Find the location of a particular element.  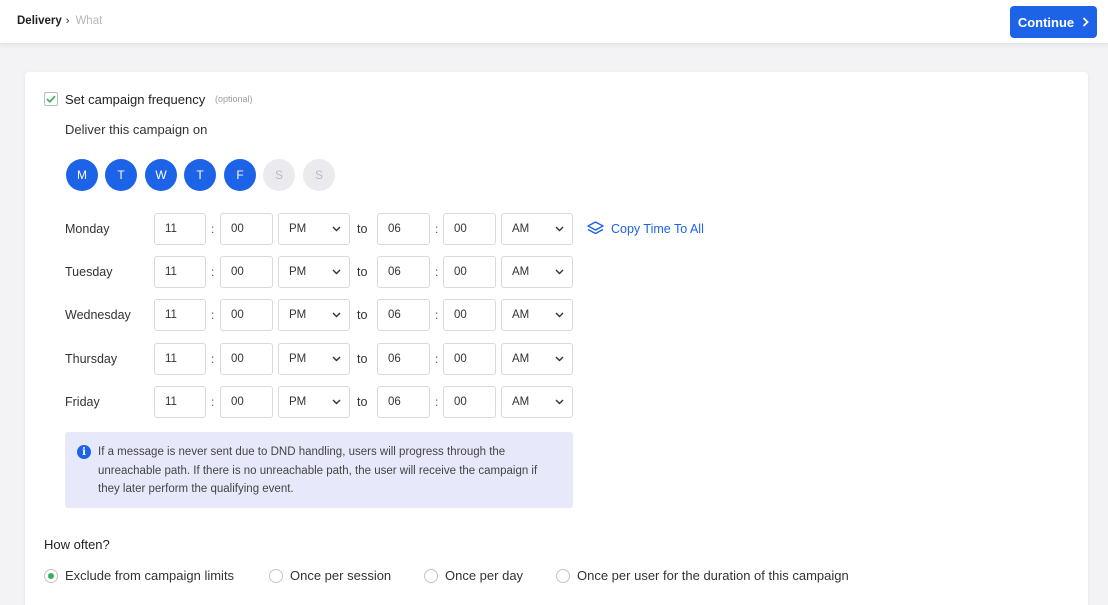

checkmark-icon is located at coordinates (51, 99).